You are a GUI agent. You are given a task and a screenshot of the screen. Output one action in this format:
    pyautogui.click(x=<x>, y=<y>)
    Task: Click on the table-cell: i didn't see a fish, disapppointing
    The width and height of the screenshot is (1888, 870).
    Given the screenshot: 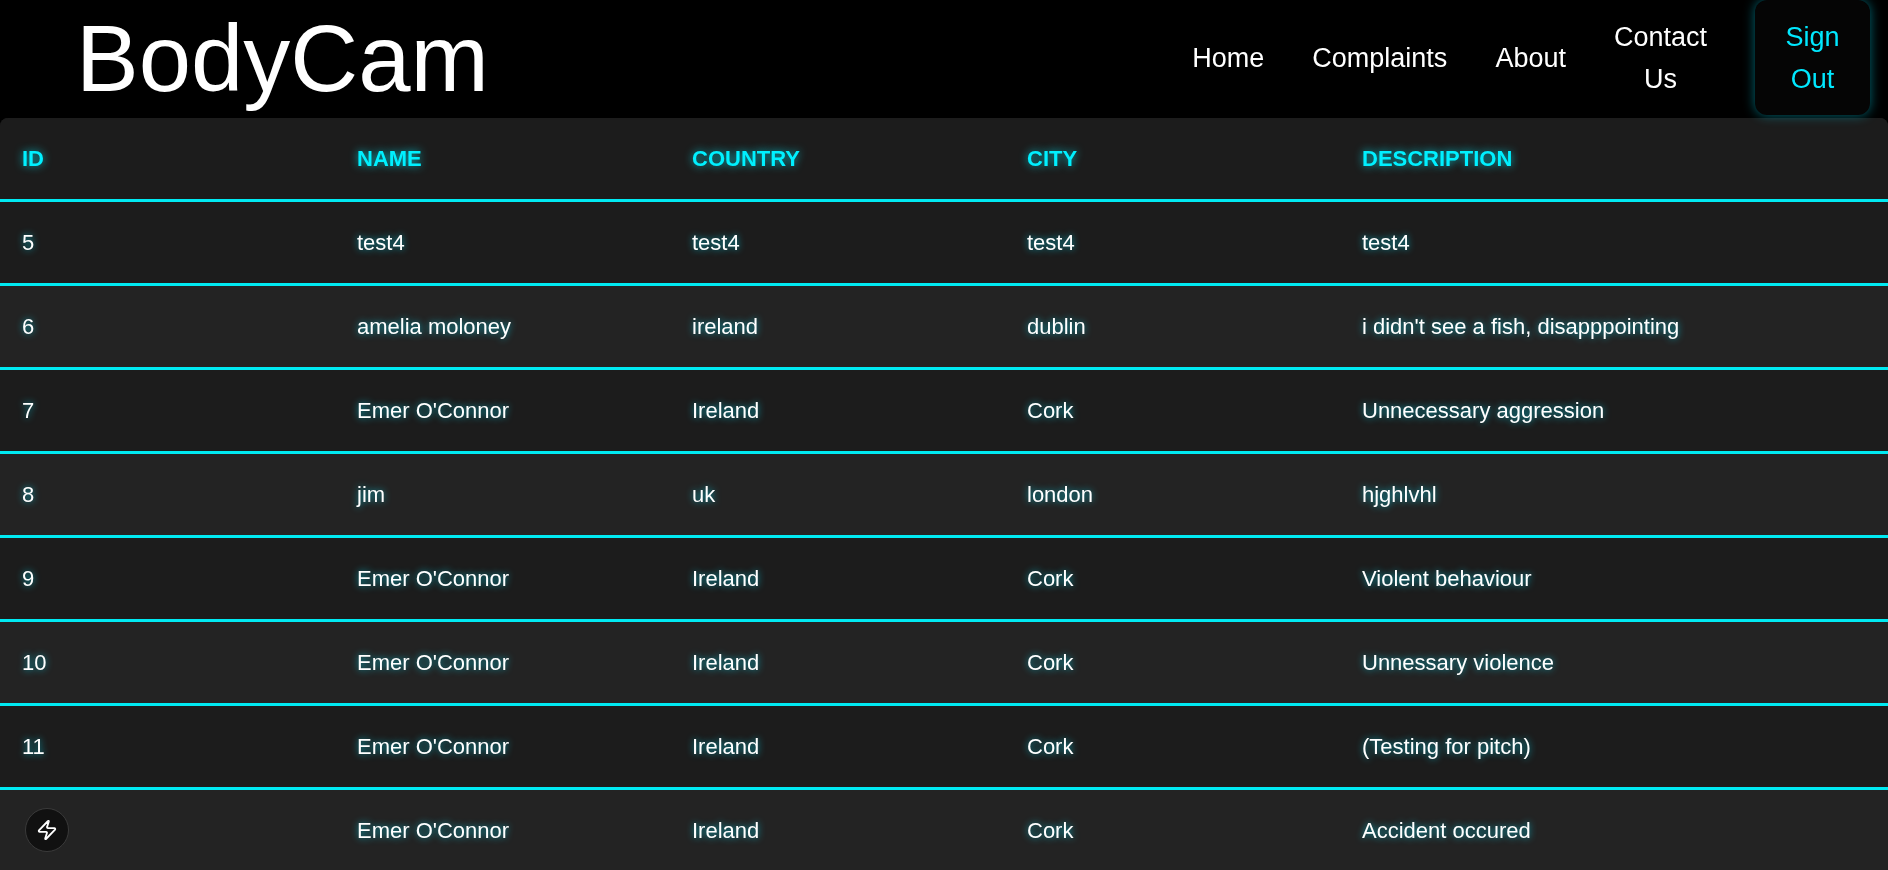 What is the action you would take?
    pyautogui.click(x=1521, y=326)
    